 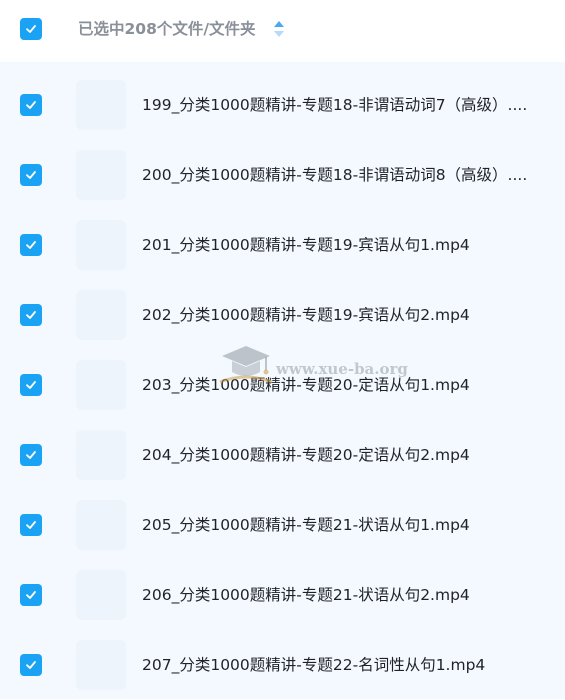 What do you see at coordinates (344, 525) in the screenshot?
I see `file-name: 205_分类1000题精讲-专题21-状语从句1.mp4` at bounding box center [344, 525].